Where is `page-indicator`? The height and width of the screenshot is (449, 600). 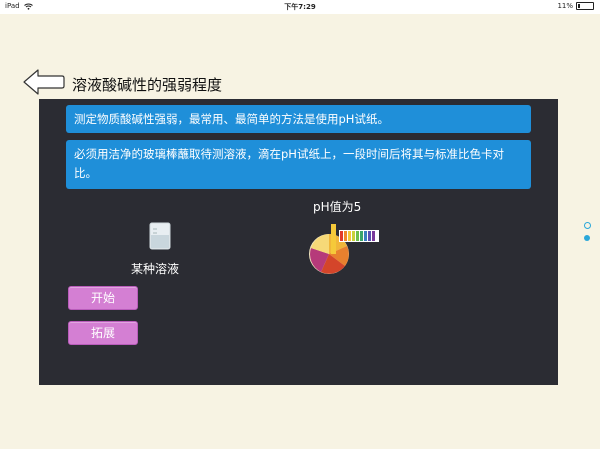 page-indicator is located at coordinates (587, 234).